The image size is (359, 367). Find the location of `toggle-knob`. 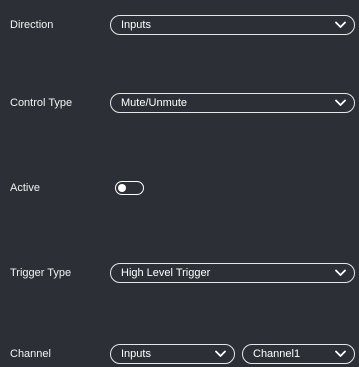

toggle-knob is located at coordinates (122, 187).